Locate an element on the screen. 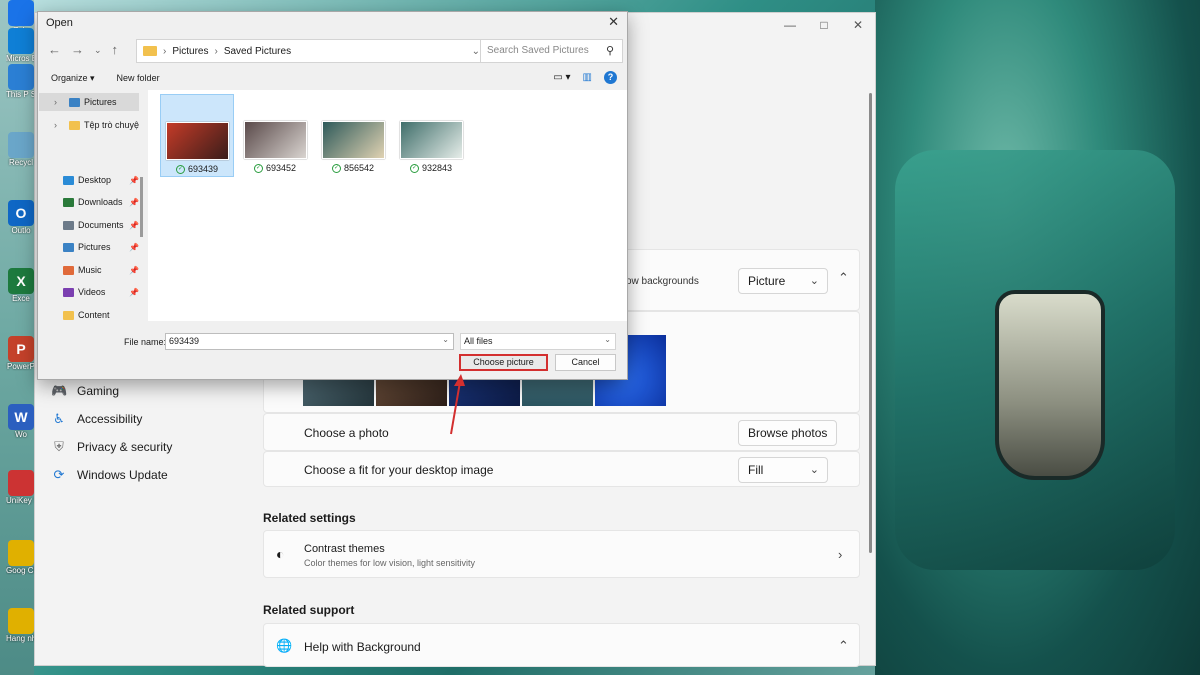 The height and width of the screenshot is (675, 1200). nav-item-privacy: ⛨ Privacy & security is located at coordinates (111, 447).